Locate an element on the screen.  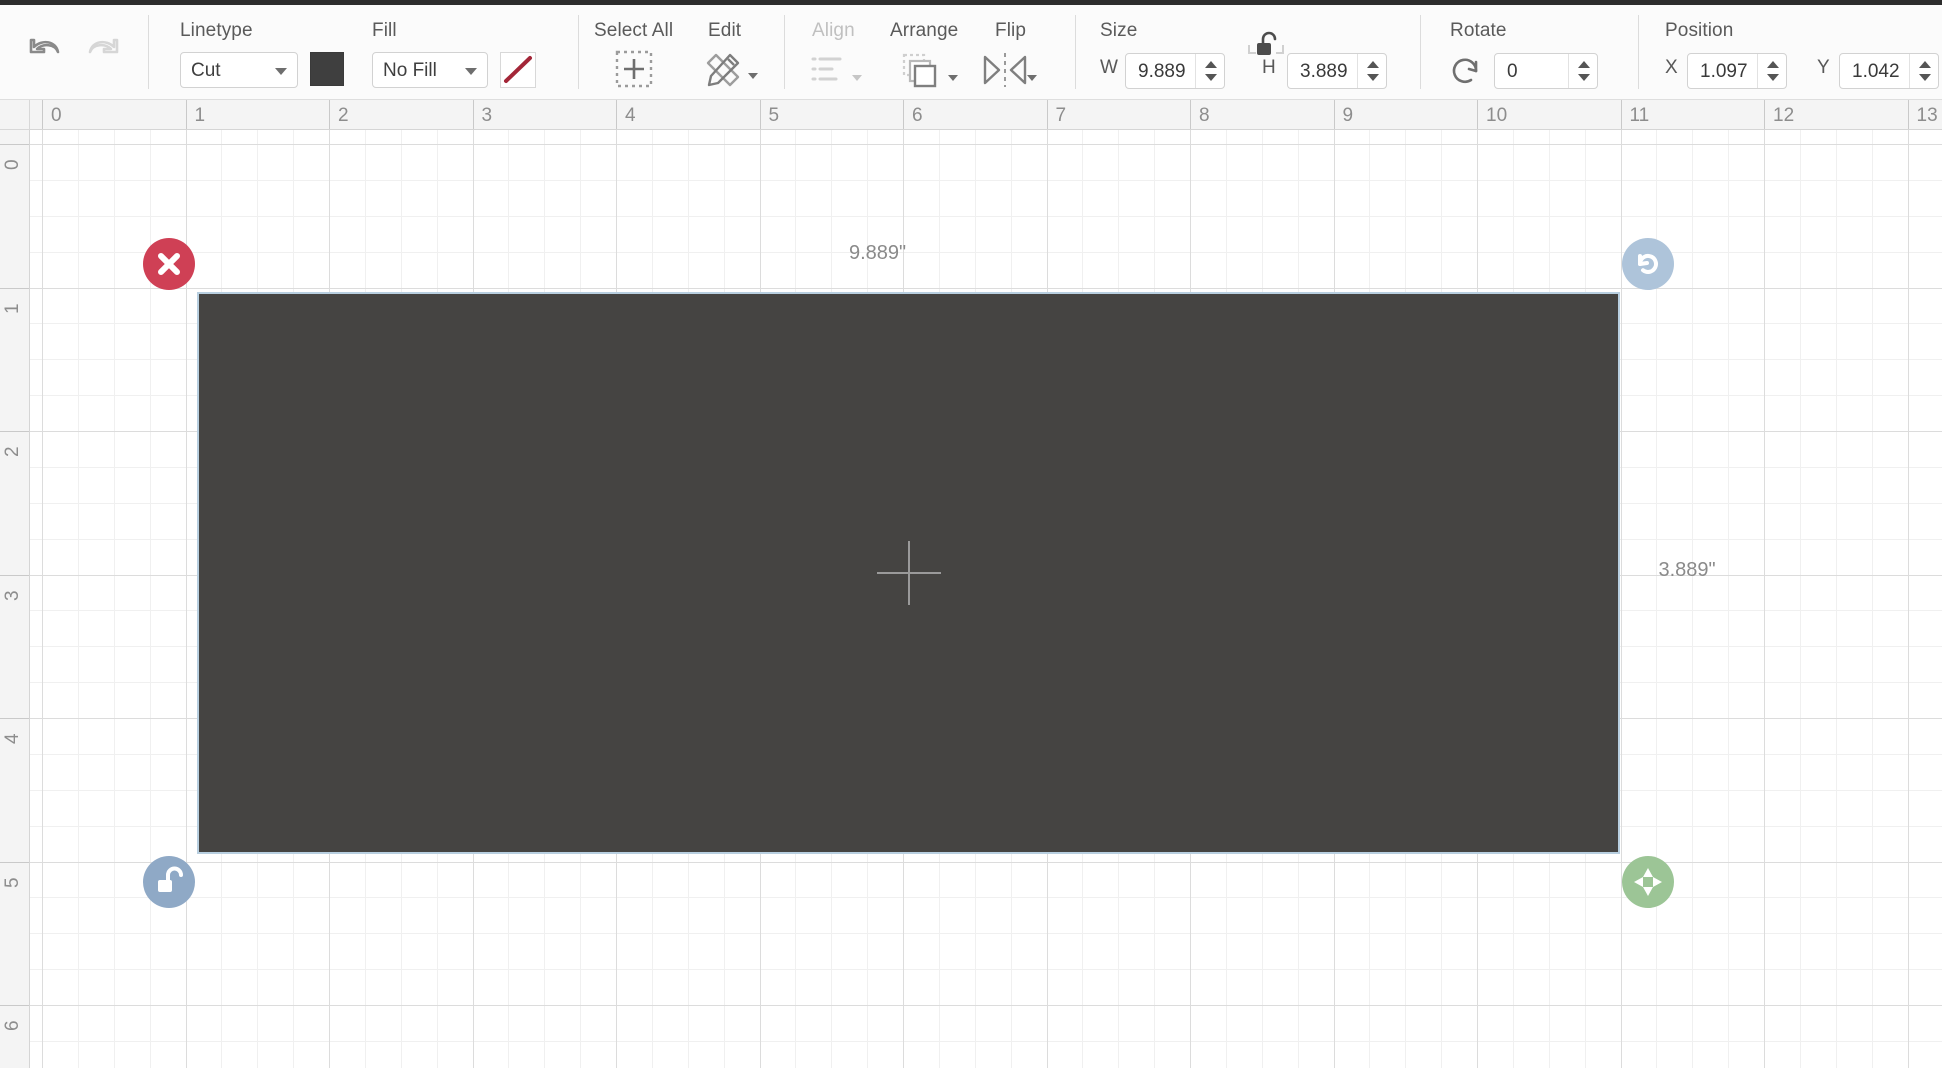
position-x-prefix: X is located at coordinates (1671, 67).